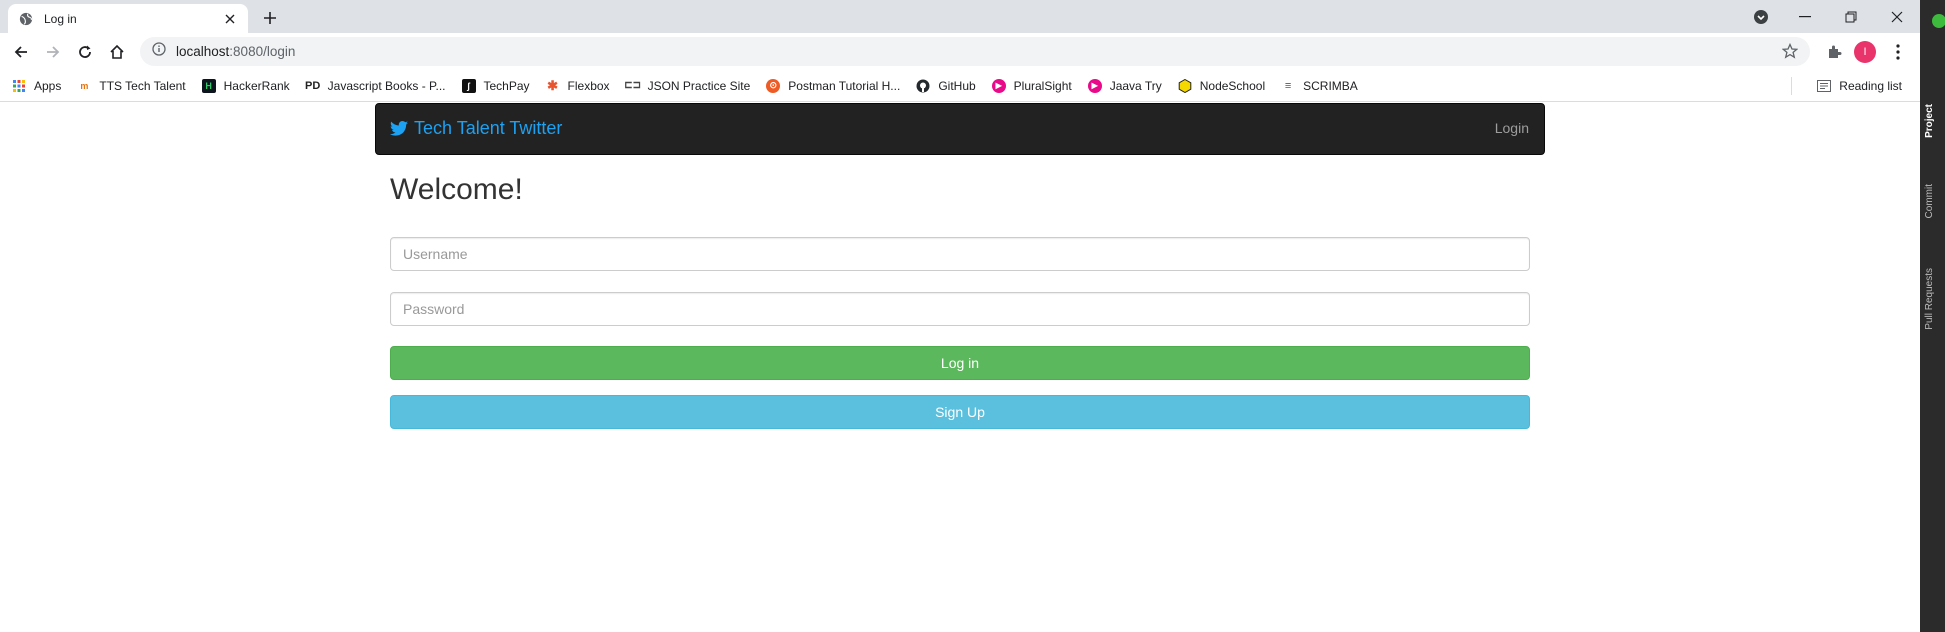 This screenshot has width=1945, height=632. I want to click on bookmark-nodeschool: NodeSchool, so click(1222, 85).